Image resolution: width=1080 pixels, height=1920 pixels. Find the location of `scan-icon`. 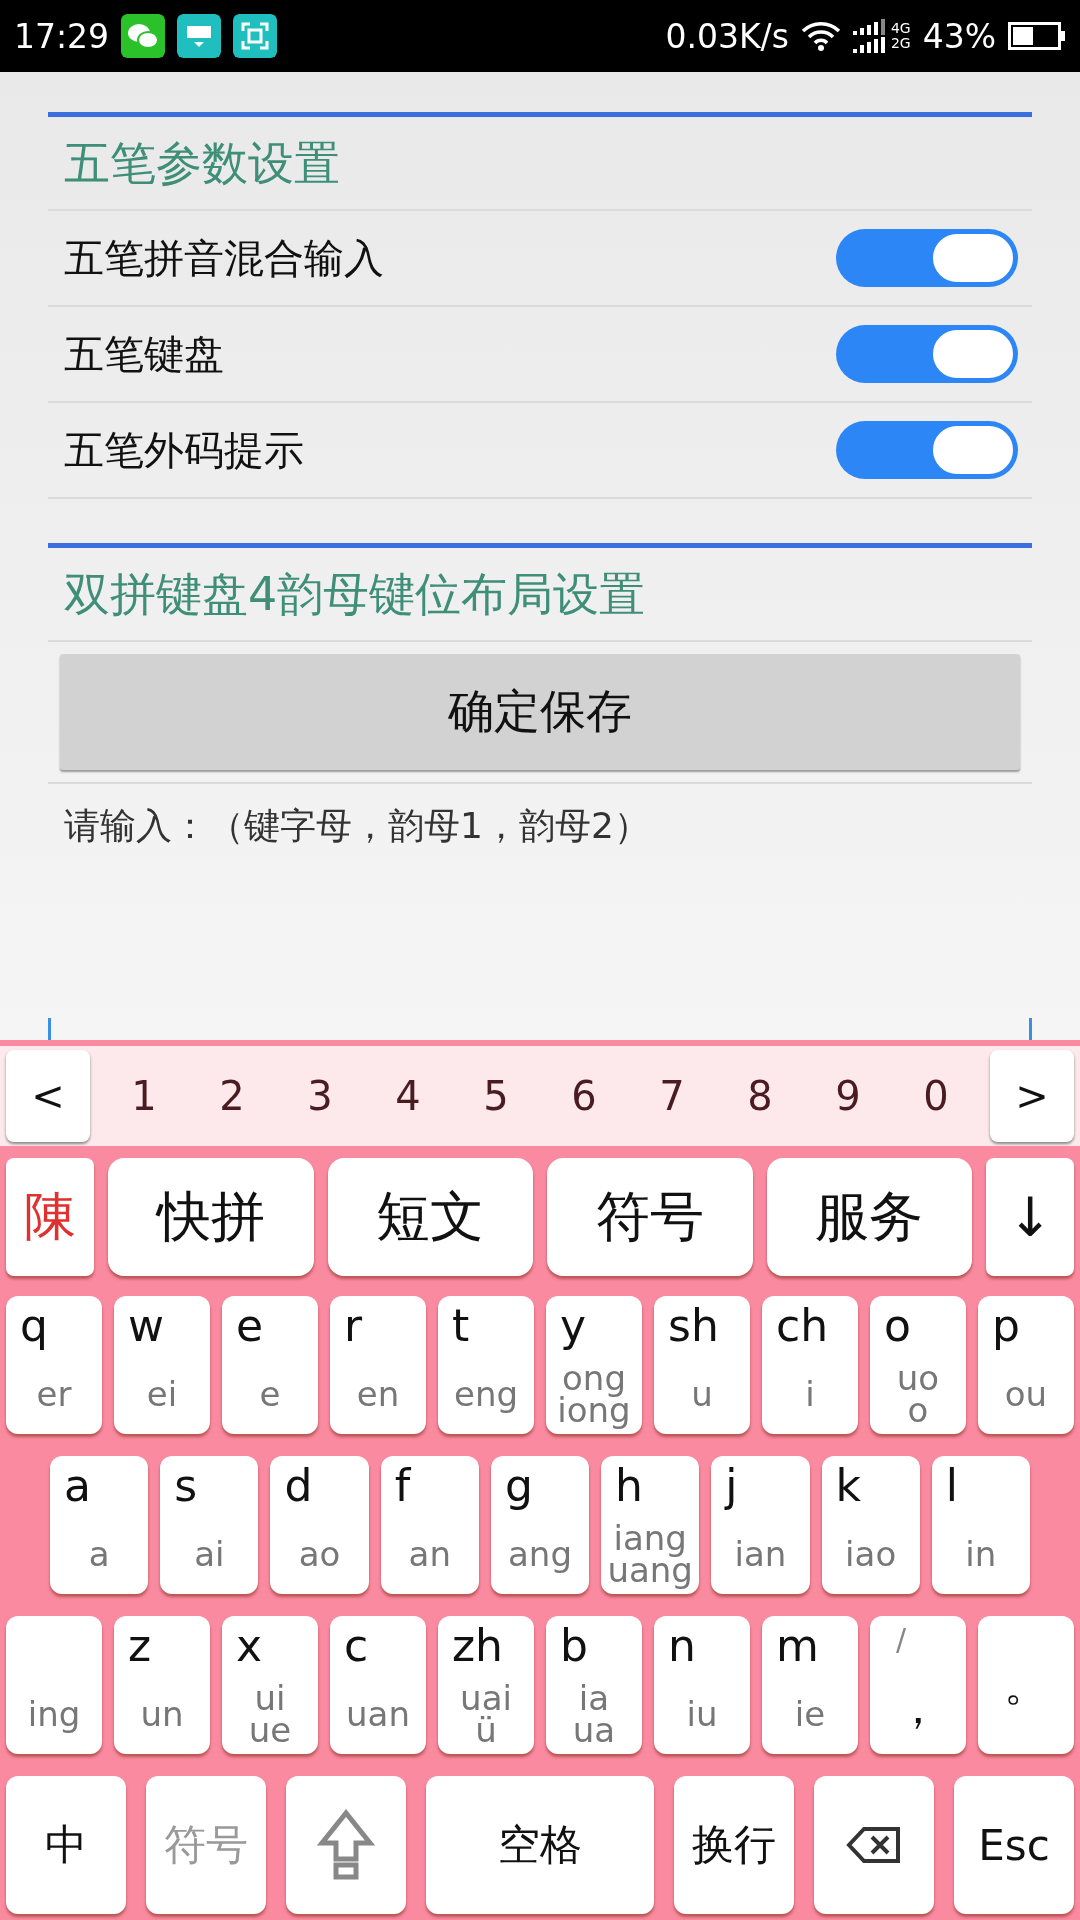

scan-icon is located at coordinates (255, 36).